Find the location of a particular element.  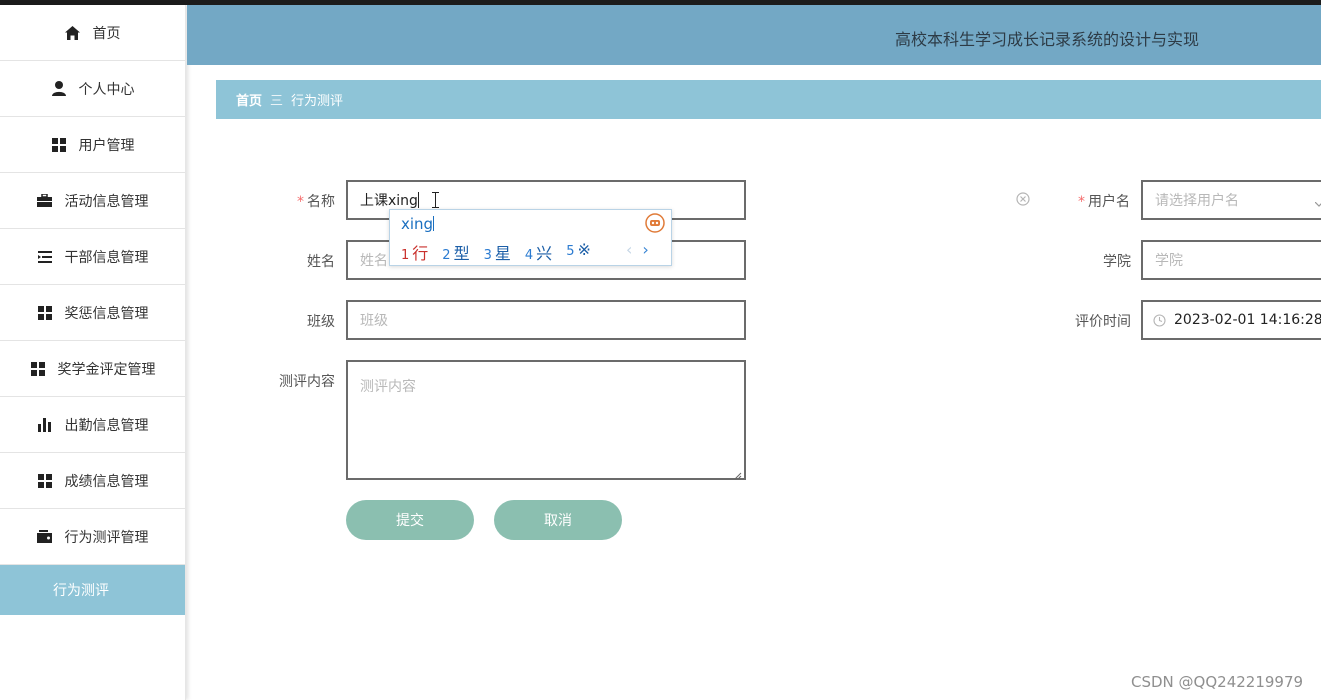

ime-candidates: 1行 2型 3星 4兴 5 ※ is located at coordinates (496, 252).